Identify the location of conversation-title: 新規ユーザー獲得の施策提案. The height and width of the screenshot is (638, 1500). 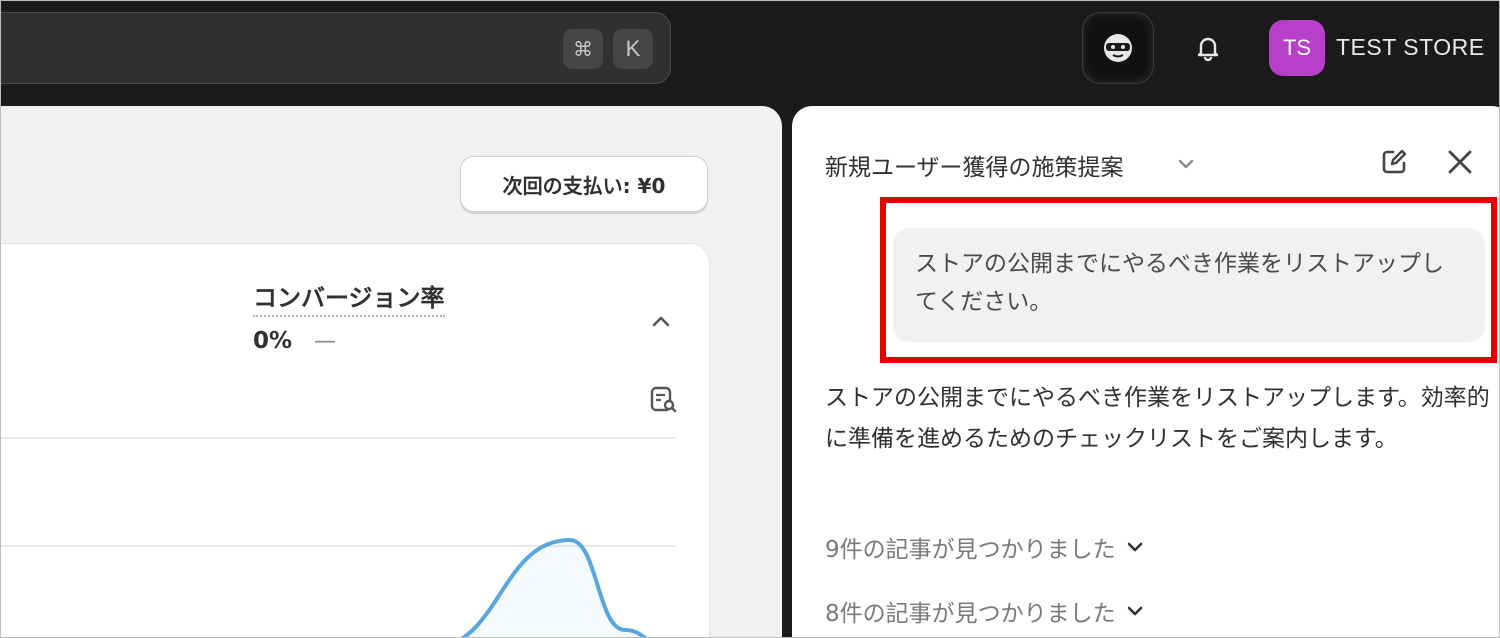
(974, 165).